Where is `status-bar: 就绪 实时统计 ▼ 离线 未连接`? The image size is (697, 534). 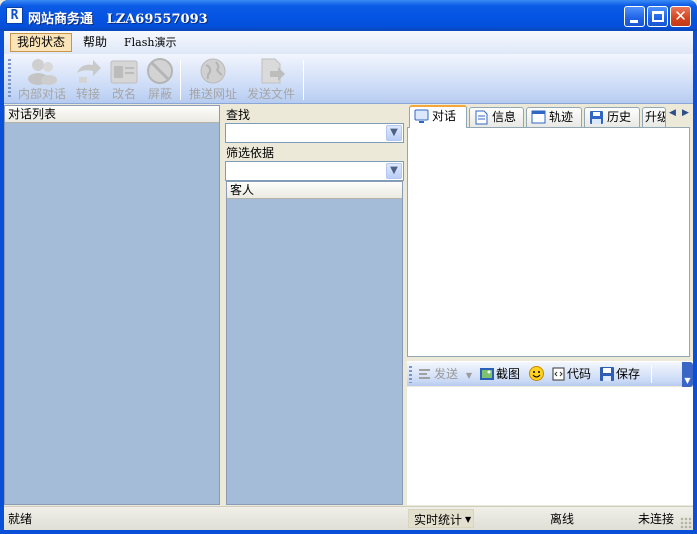
status-bar: 就绪 实时统计 ▼ 离线 未连接 is located at coordinates (348, 518).